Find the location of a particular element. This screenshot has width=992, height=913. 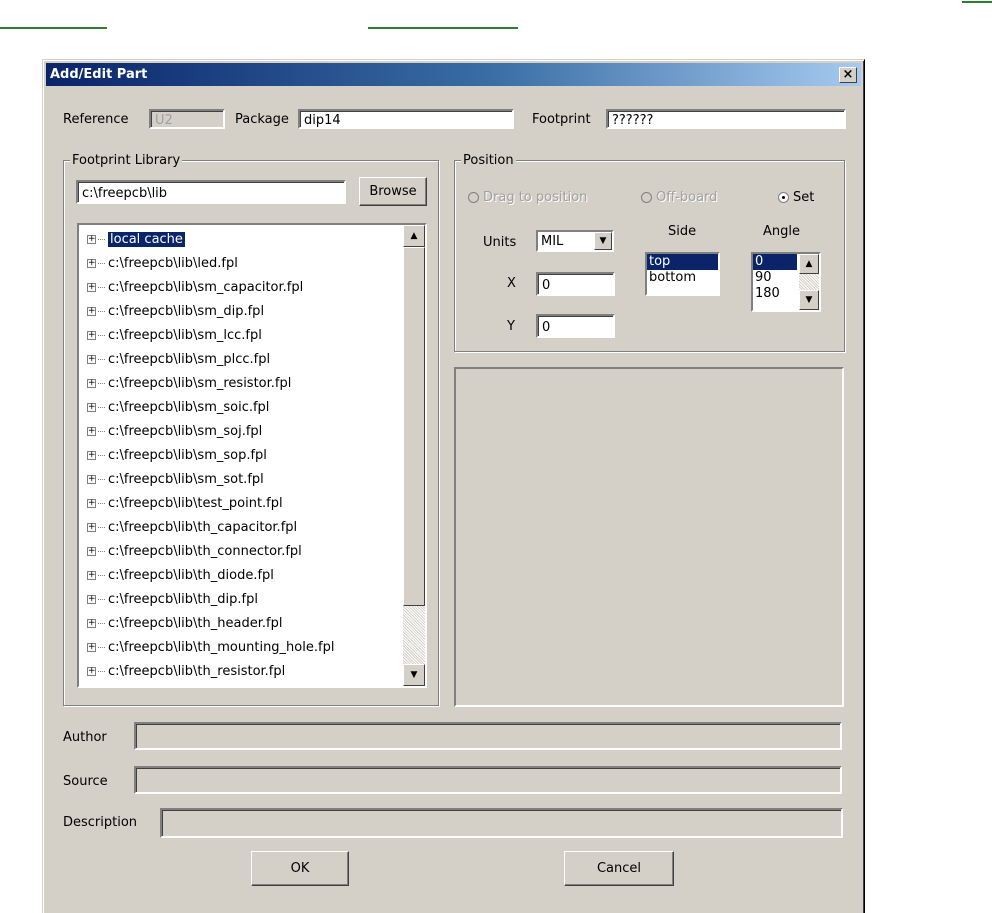

side-listbox: top bottom is located at coordinates (682, 274).